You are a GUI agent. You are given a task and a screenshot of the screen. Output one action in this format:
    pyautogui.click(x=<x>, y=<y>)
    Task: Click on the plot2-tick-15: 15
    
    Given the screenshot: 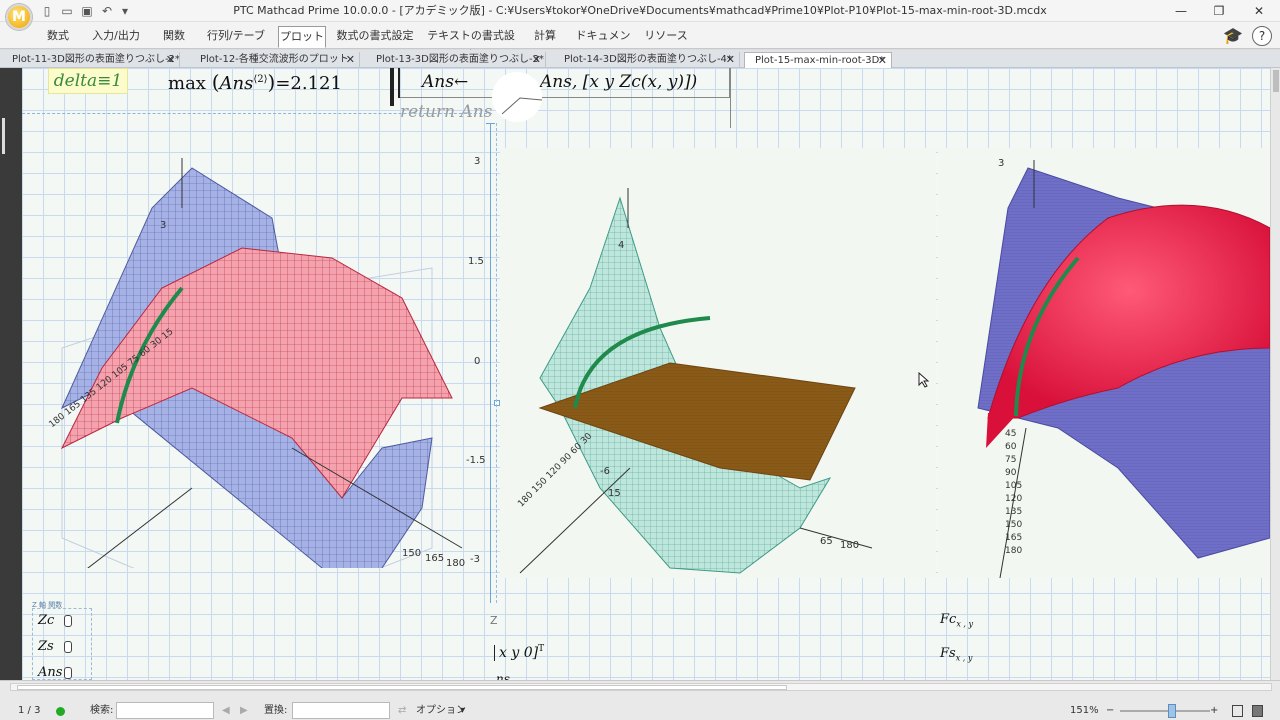 What is the action you would take?
    pyautogui.click(x=614, y=493)
    